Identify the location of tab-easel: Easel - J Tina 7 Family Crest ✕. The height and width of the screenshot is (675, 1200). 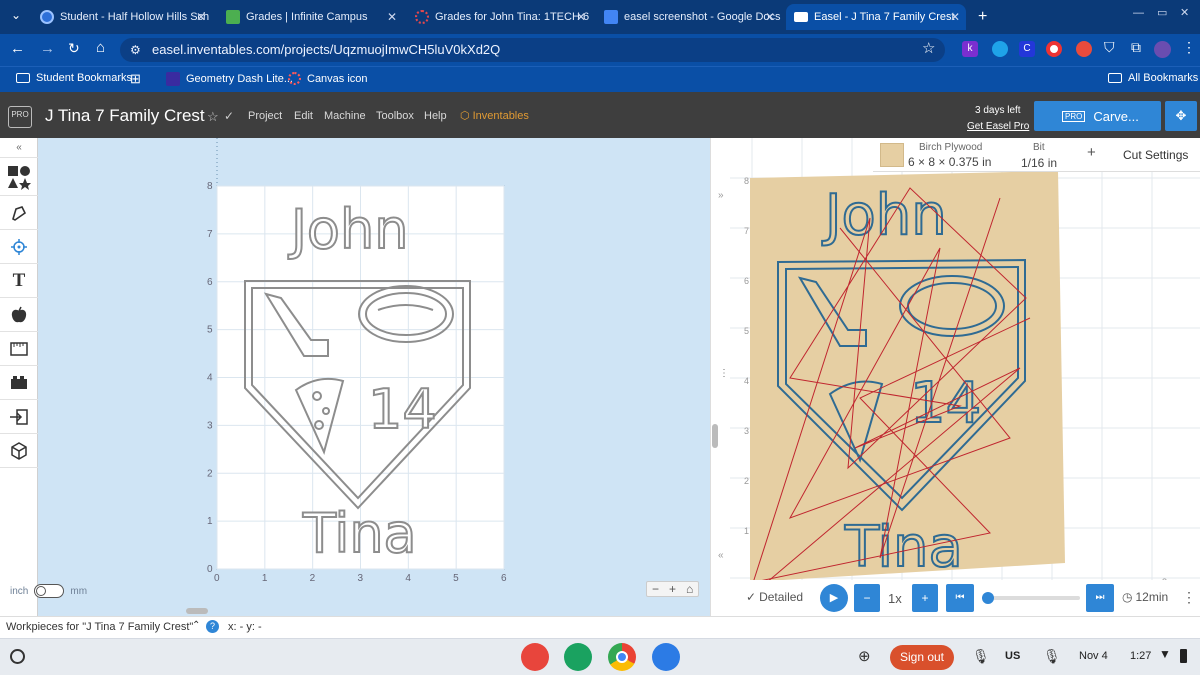
(876, 17).